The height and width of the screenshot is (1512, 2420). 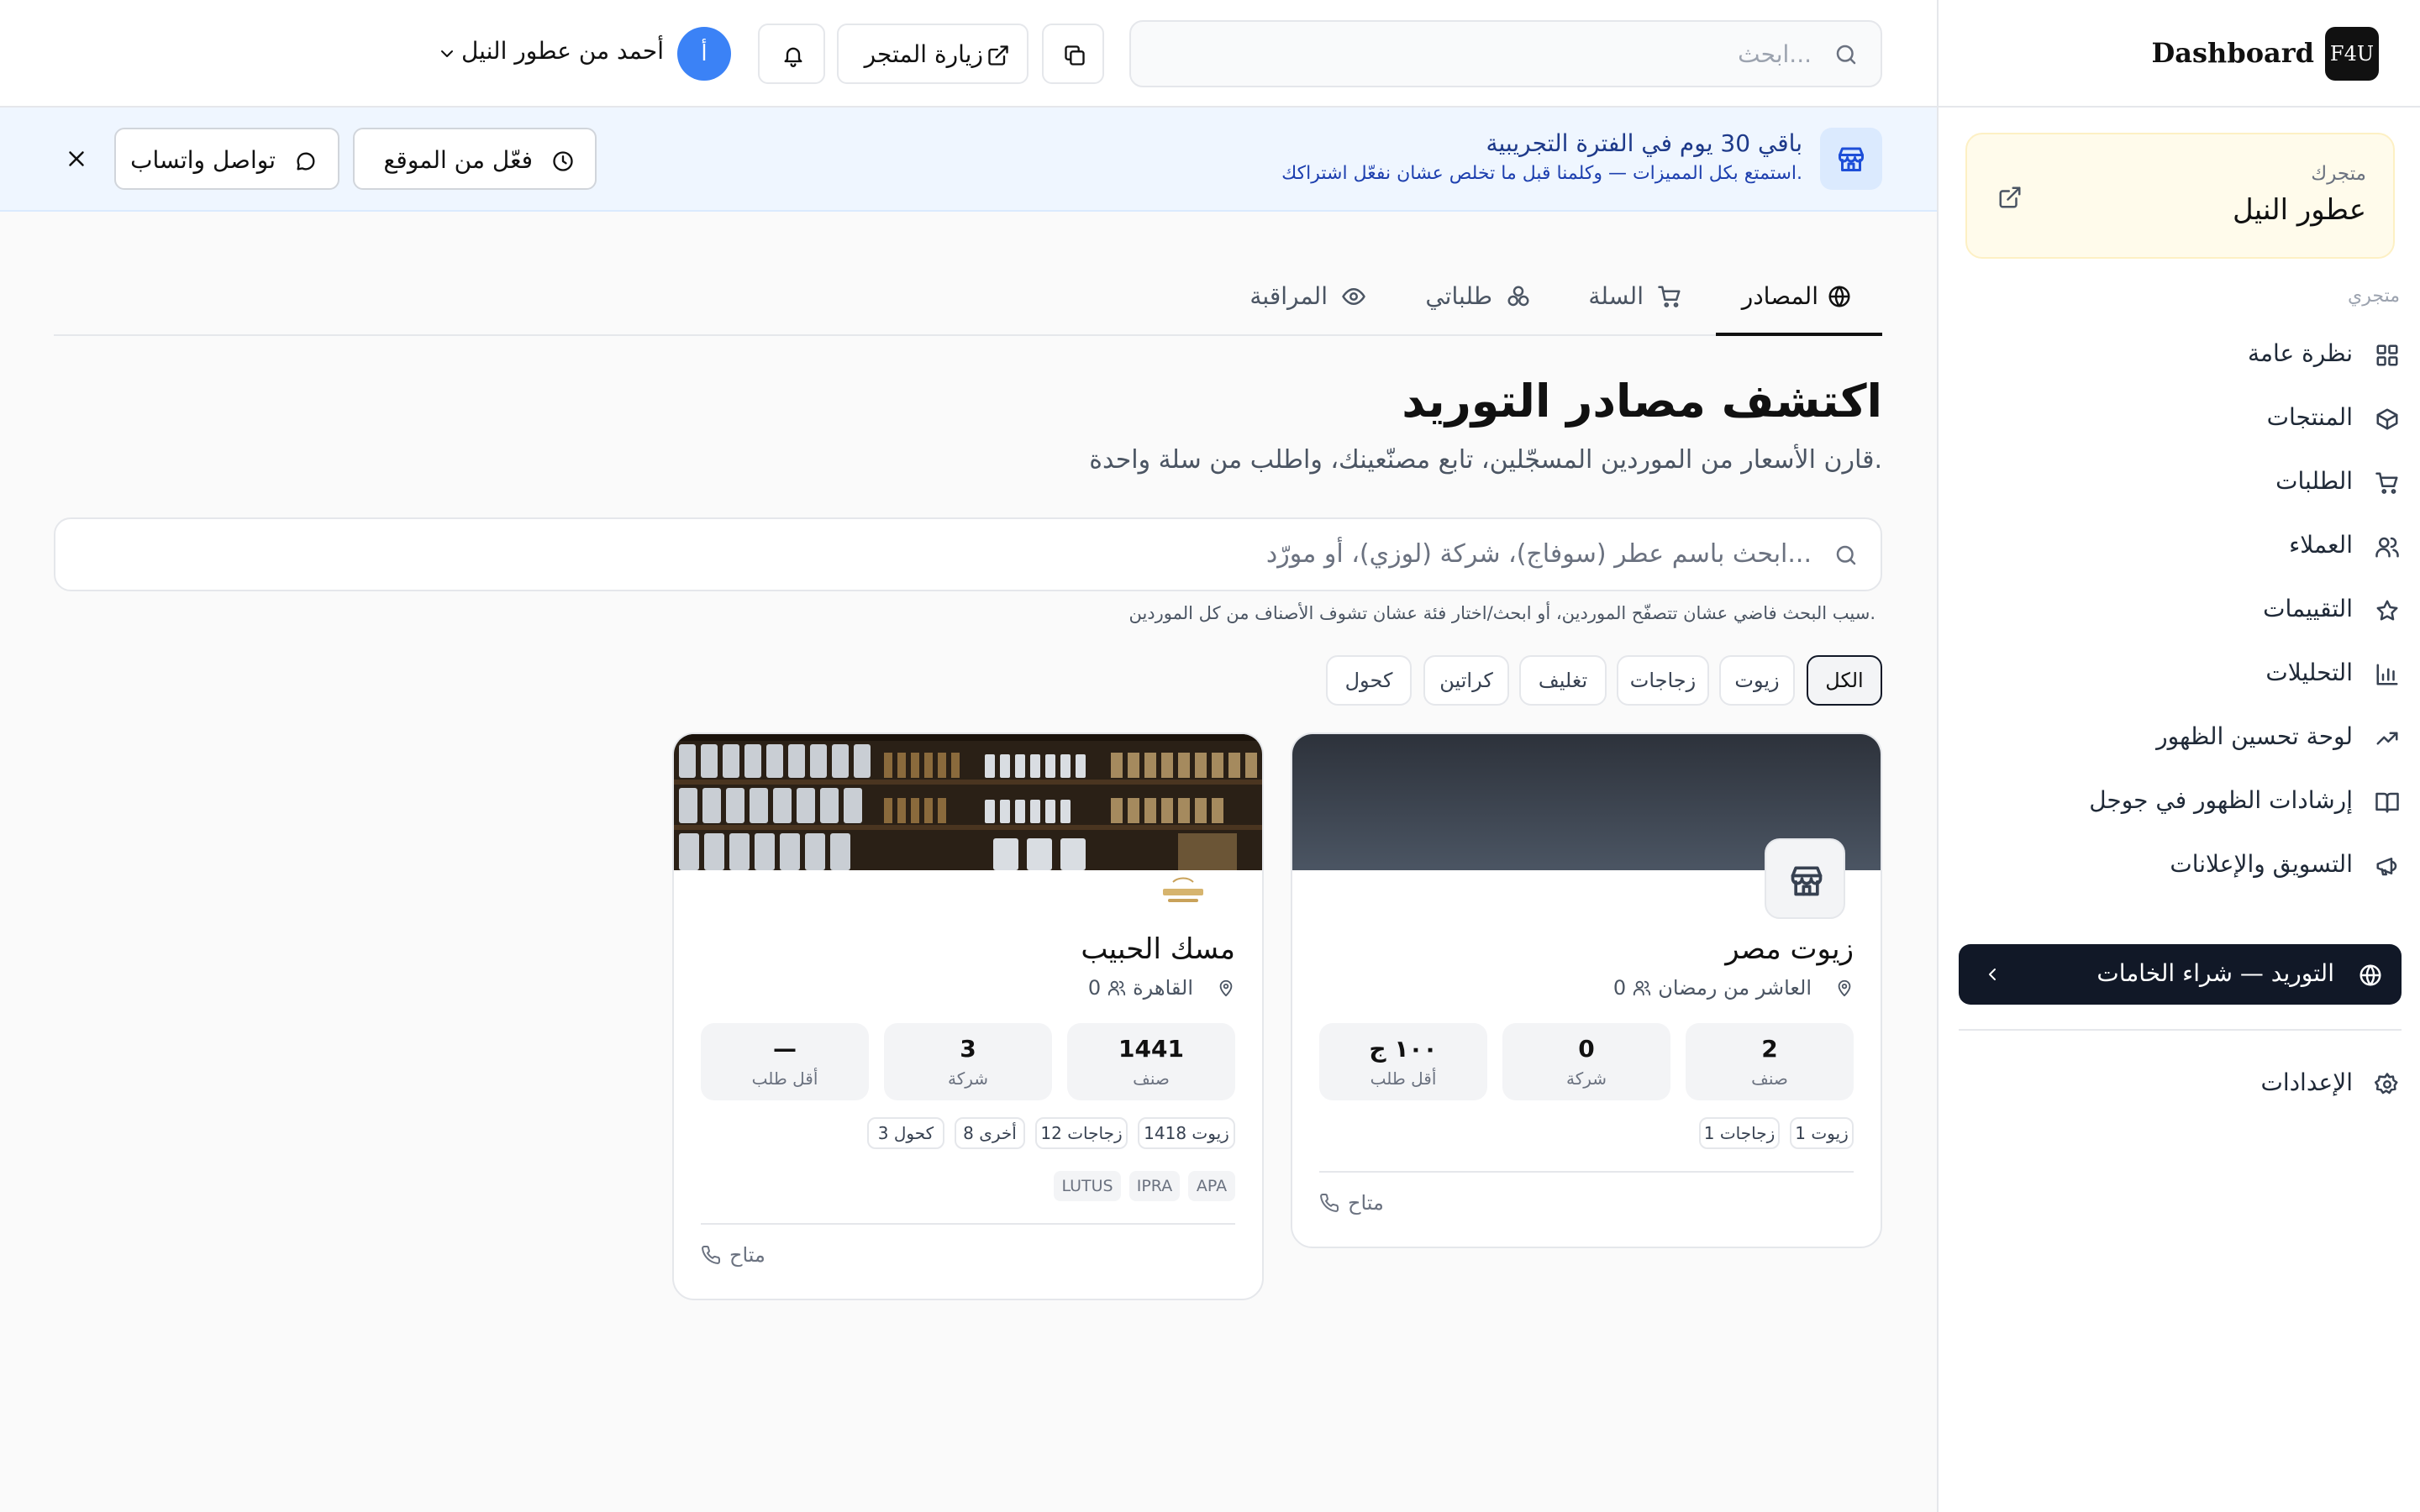 What do you see at coordinates (2338, 174) in the screenshot?
I see `store-caption: متجرك` at bounding box center [2338, 174].